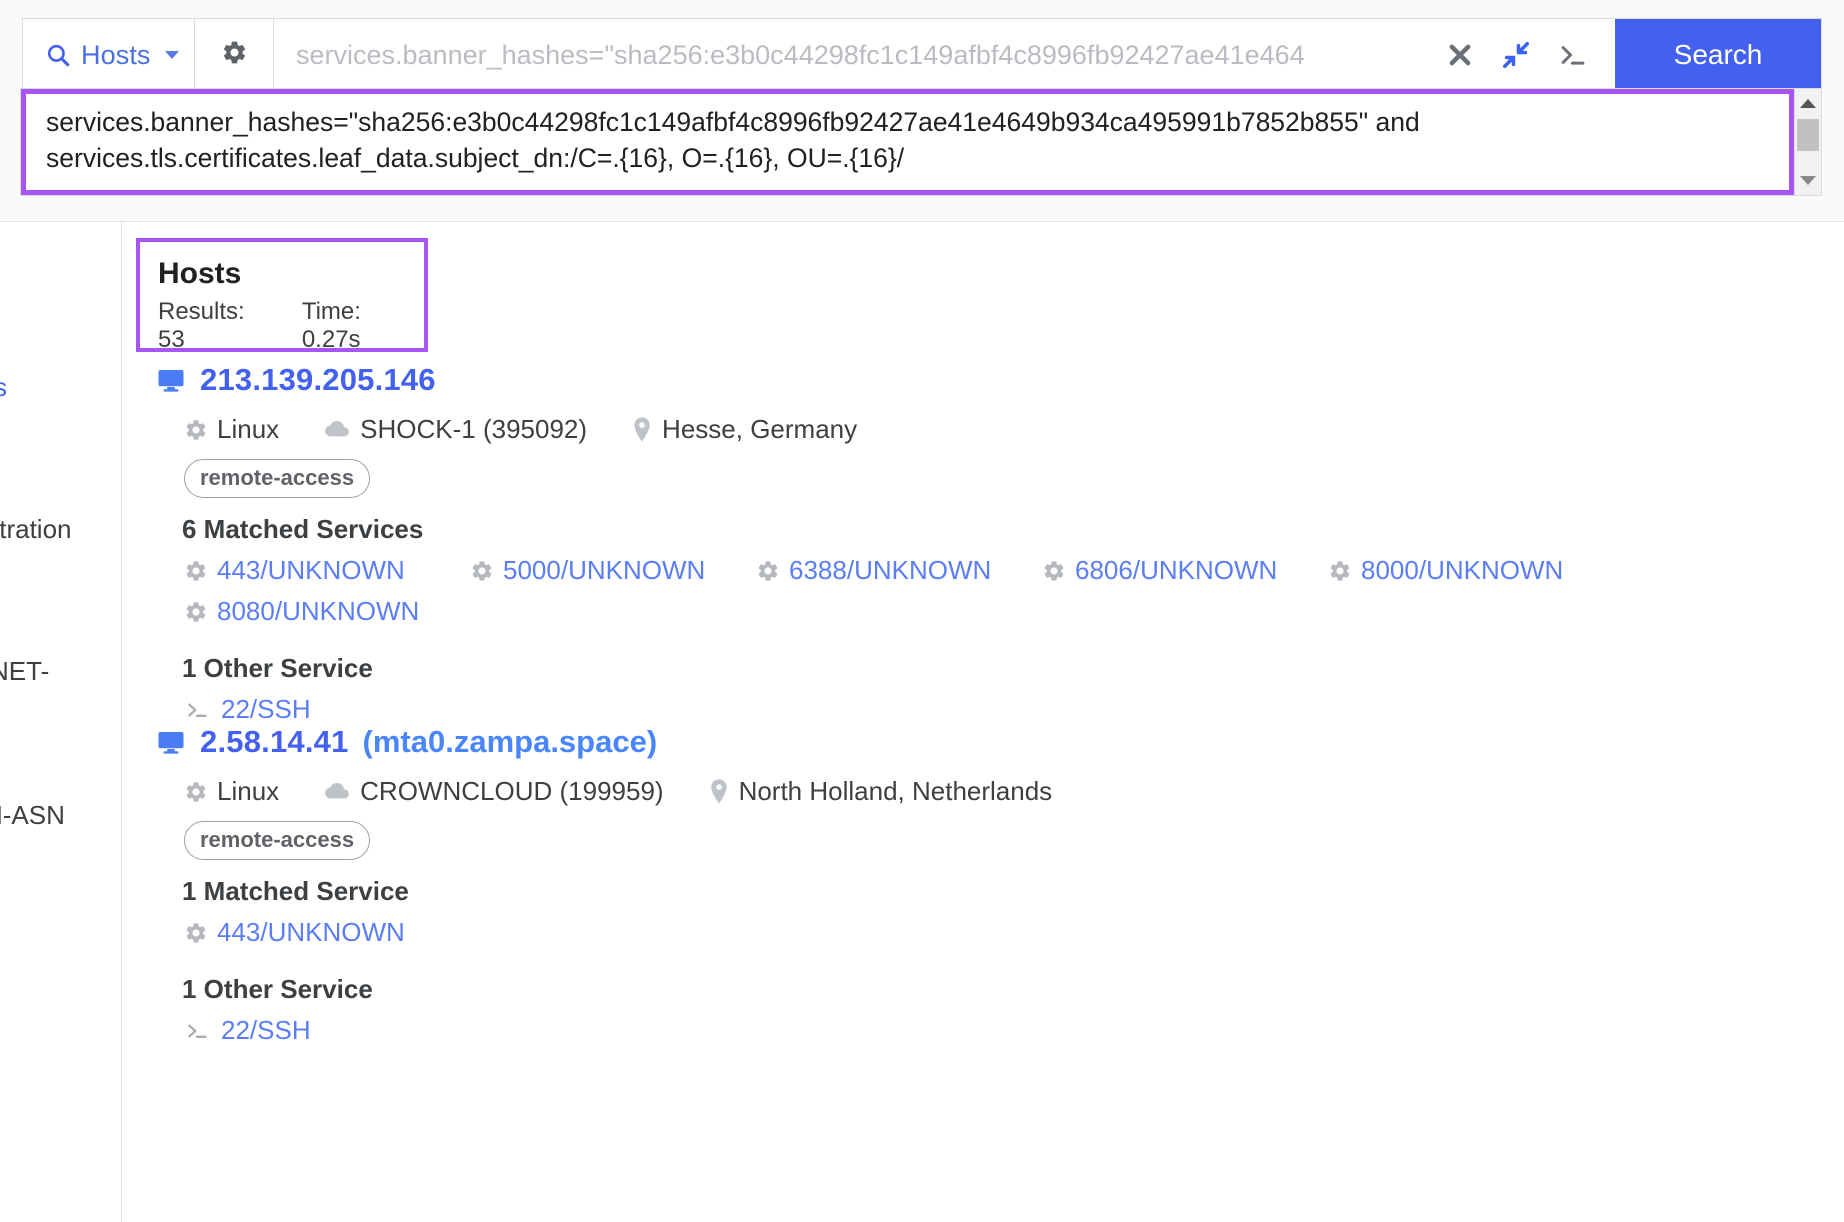  I want to click on search-button: Search, so click(1718, 55).